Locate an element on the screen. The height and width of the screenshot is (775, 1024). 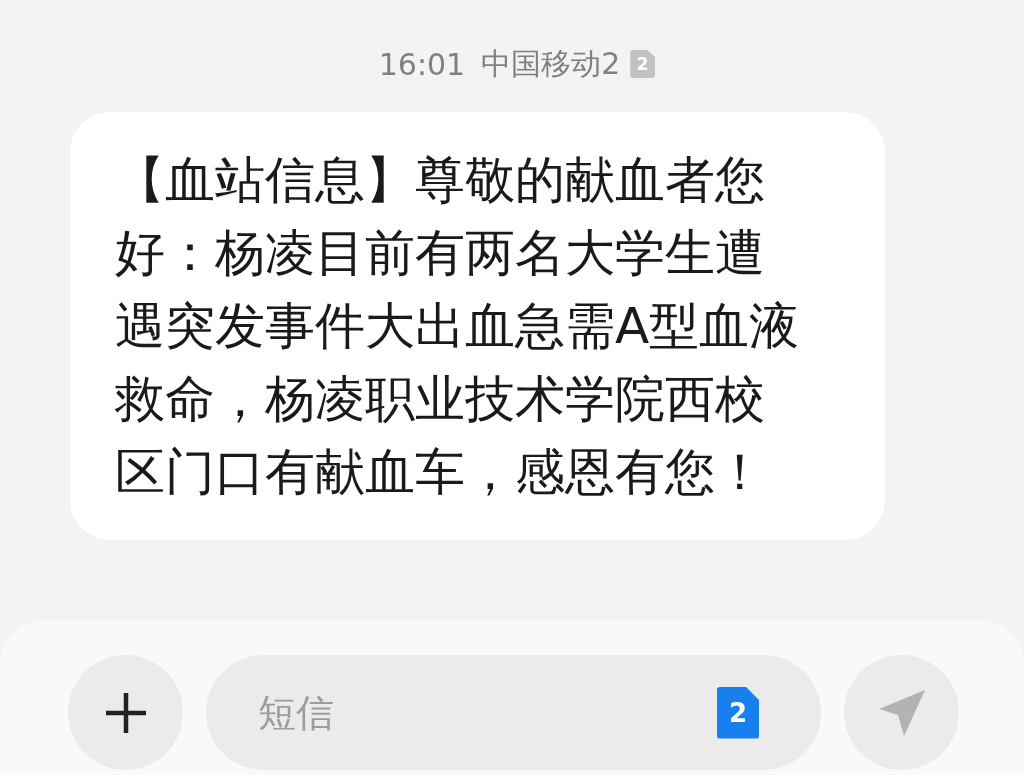
plus-icon is located at coordinates (125, 712).